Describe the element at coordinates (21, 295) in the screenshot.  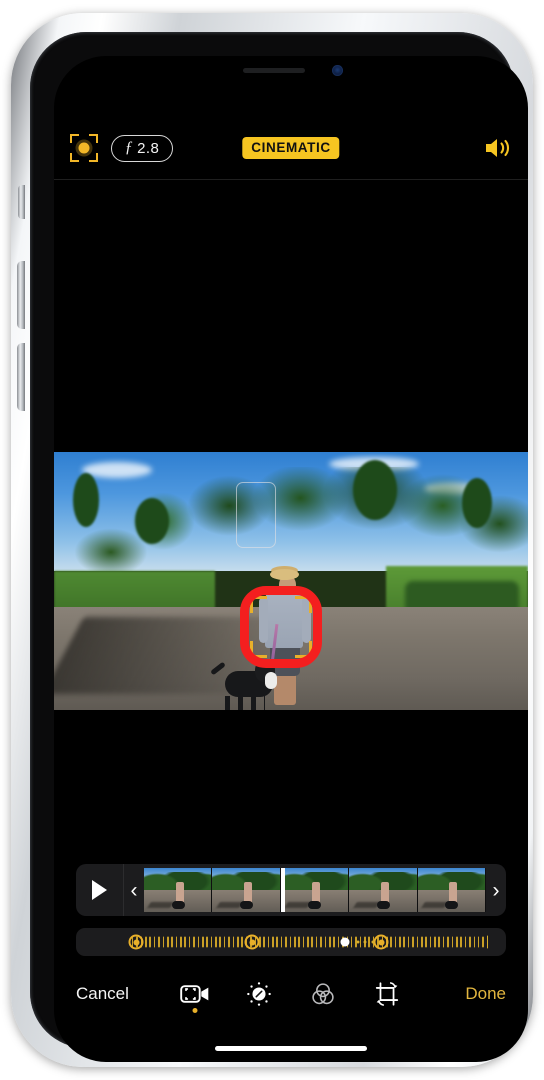
I see `volume-up-button` at that location.